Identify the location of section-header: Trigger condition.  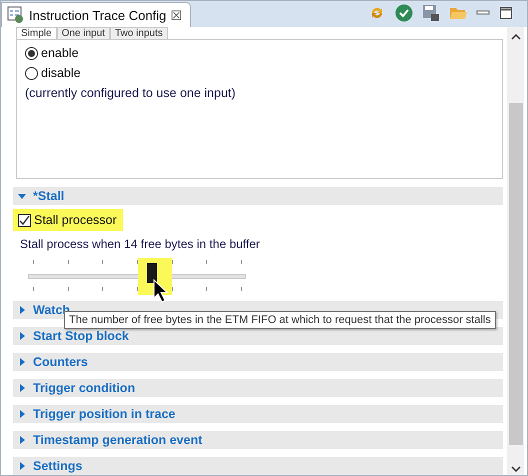
(258, 388).